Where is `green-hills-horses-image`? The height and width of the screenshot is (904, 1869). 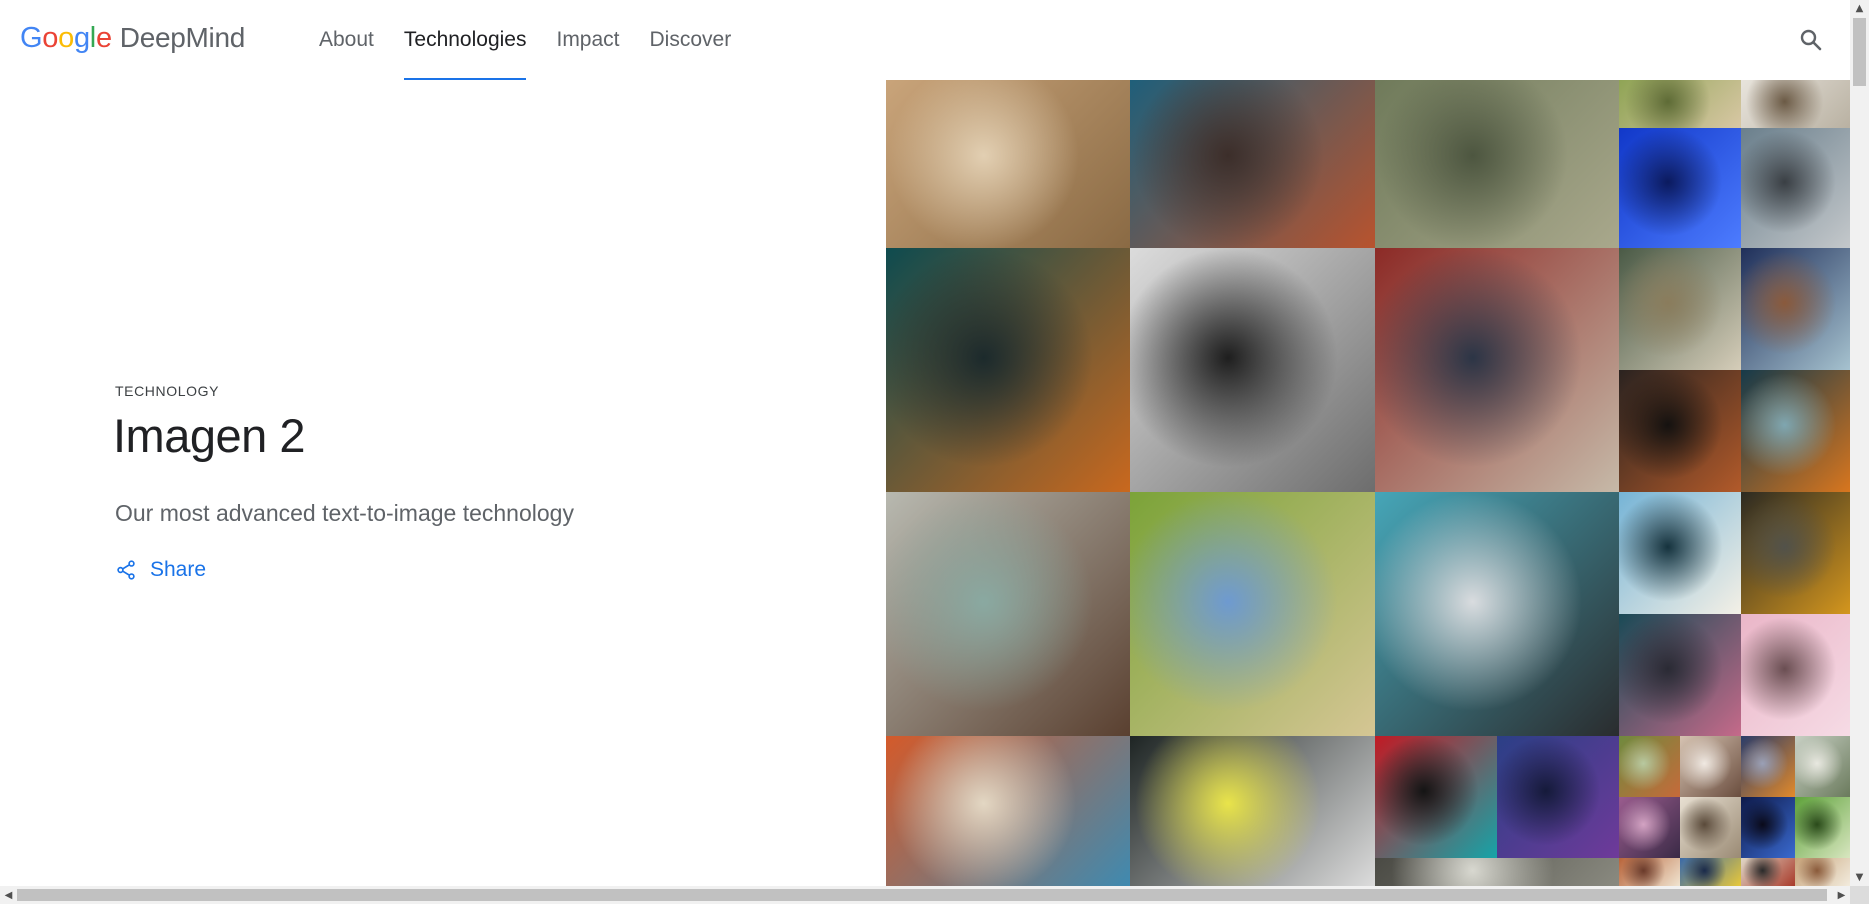 green-hills-horses-image is located at coordinates (1252, 614).